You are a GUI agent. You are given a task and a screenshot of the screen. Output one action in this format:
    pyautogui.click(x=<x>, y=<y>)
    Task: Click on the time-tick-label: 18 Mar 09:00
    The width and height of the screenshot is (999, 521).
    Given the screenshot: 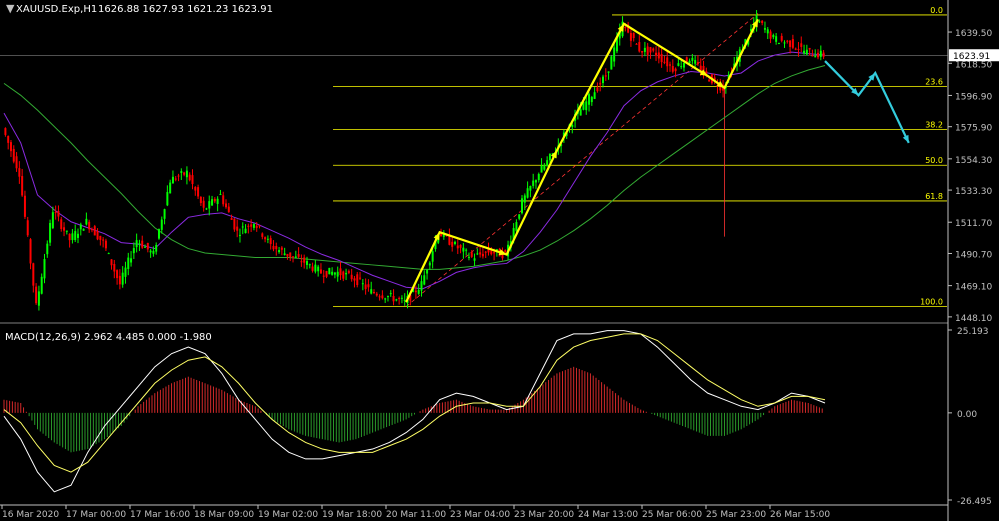 What is the action you would take?
    pyautogui.click(x=224, y=515)
    